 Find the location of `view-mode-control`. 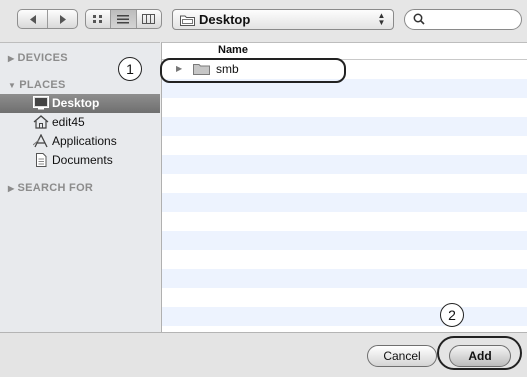

view-mode-control is located at coordinates (123, 19).